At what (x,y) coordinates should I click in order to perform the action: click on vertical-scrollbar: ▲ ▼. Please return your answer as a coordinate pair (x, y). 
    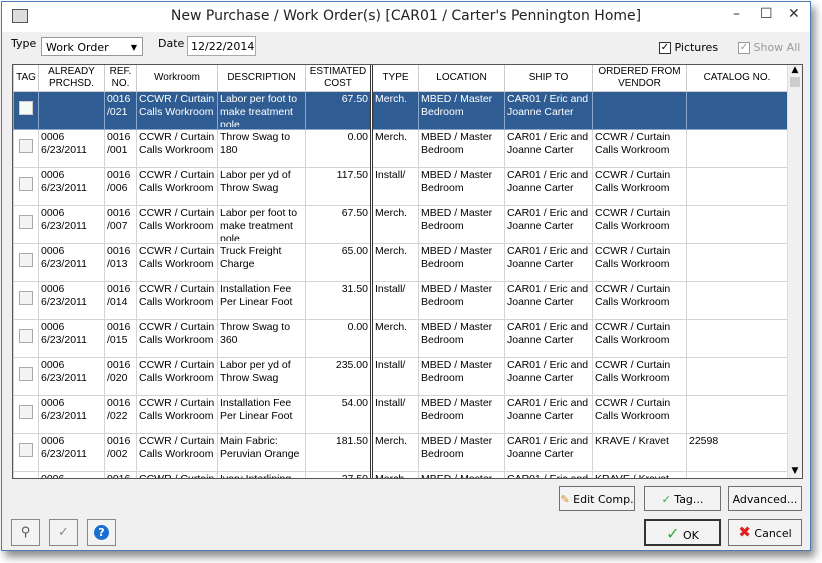
    Looking at the image, I should click on (794, 271).